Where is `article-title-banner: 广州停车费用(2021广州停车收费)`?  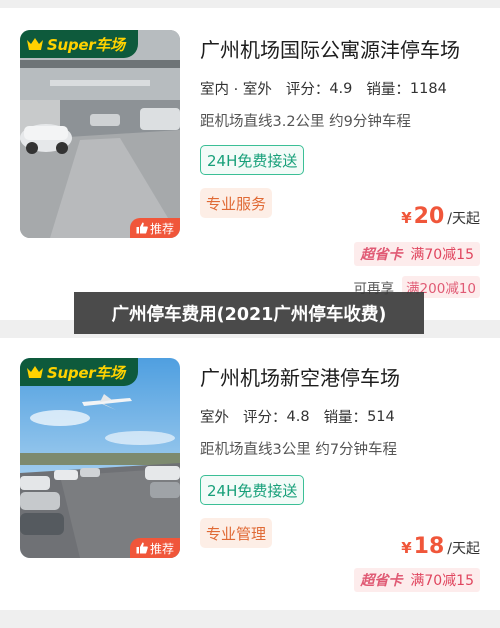 article-title-banner: 广州停车费用(2021广州停车收费) is located at coordinates (249, 313).